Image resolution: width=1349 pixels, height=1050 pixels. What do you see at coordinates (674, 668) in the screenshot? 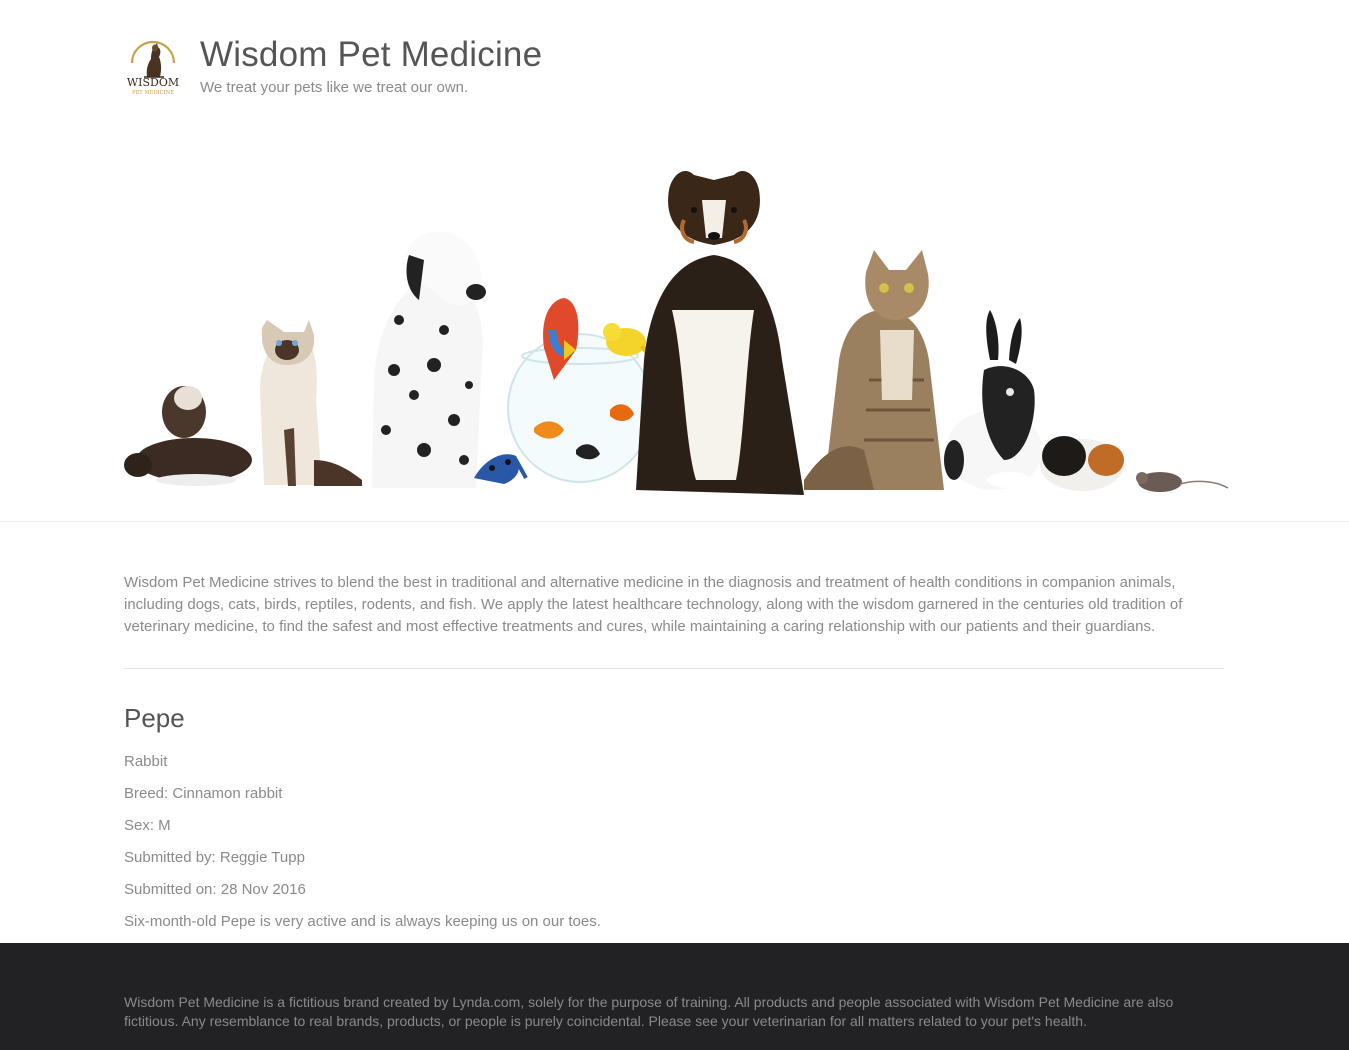
I see `section-divider` at bounding box center [674, 668].